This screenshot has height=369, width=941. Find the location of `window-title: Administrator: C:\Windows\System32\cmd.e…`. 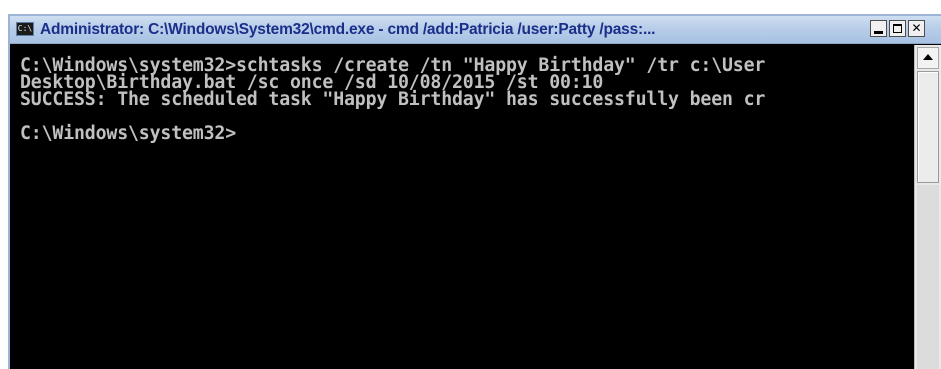

window-title: Administrator: C:\Windows\System32\cmd.e… is located at coordinates (348, 29).